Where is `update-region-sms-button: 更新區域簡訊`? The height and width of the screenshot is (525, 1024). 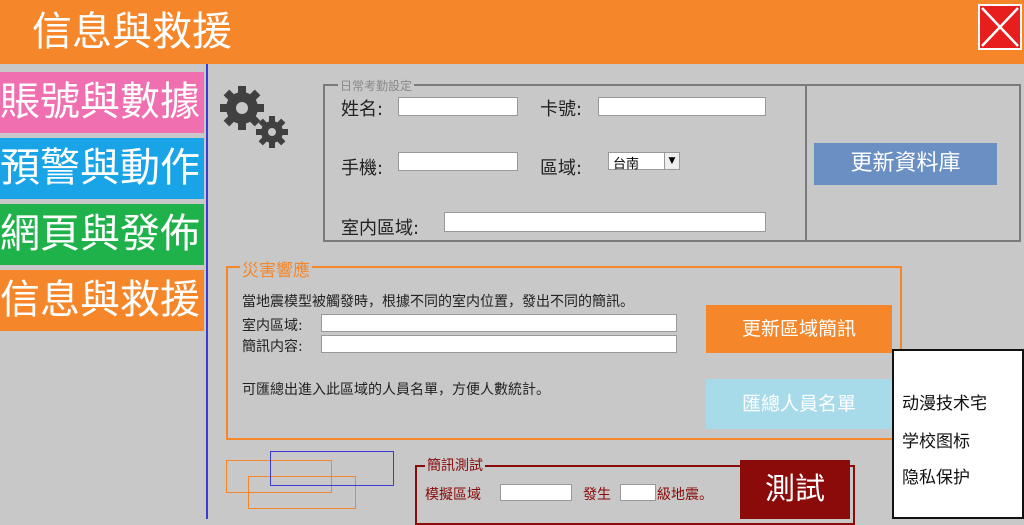
update-region-sms-button: 更新區域簡訊 is located at coordinates (799, 329).